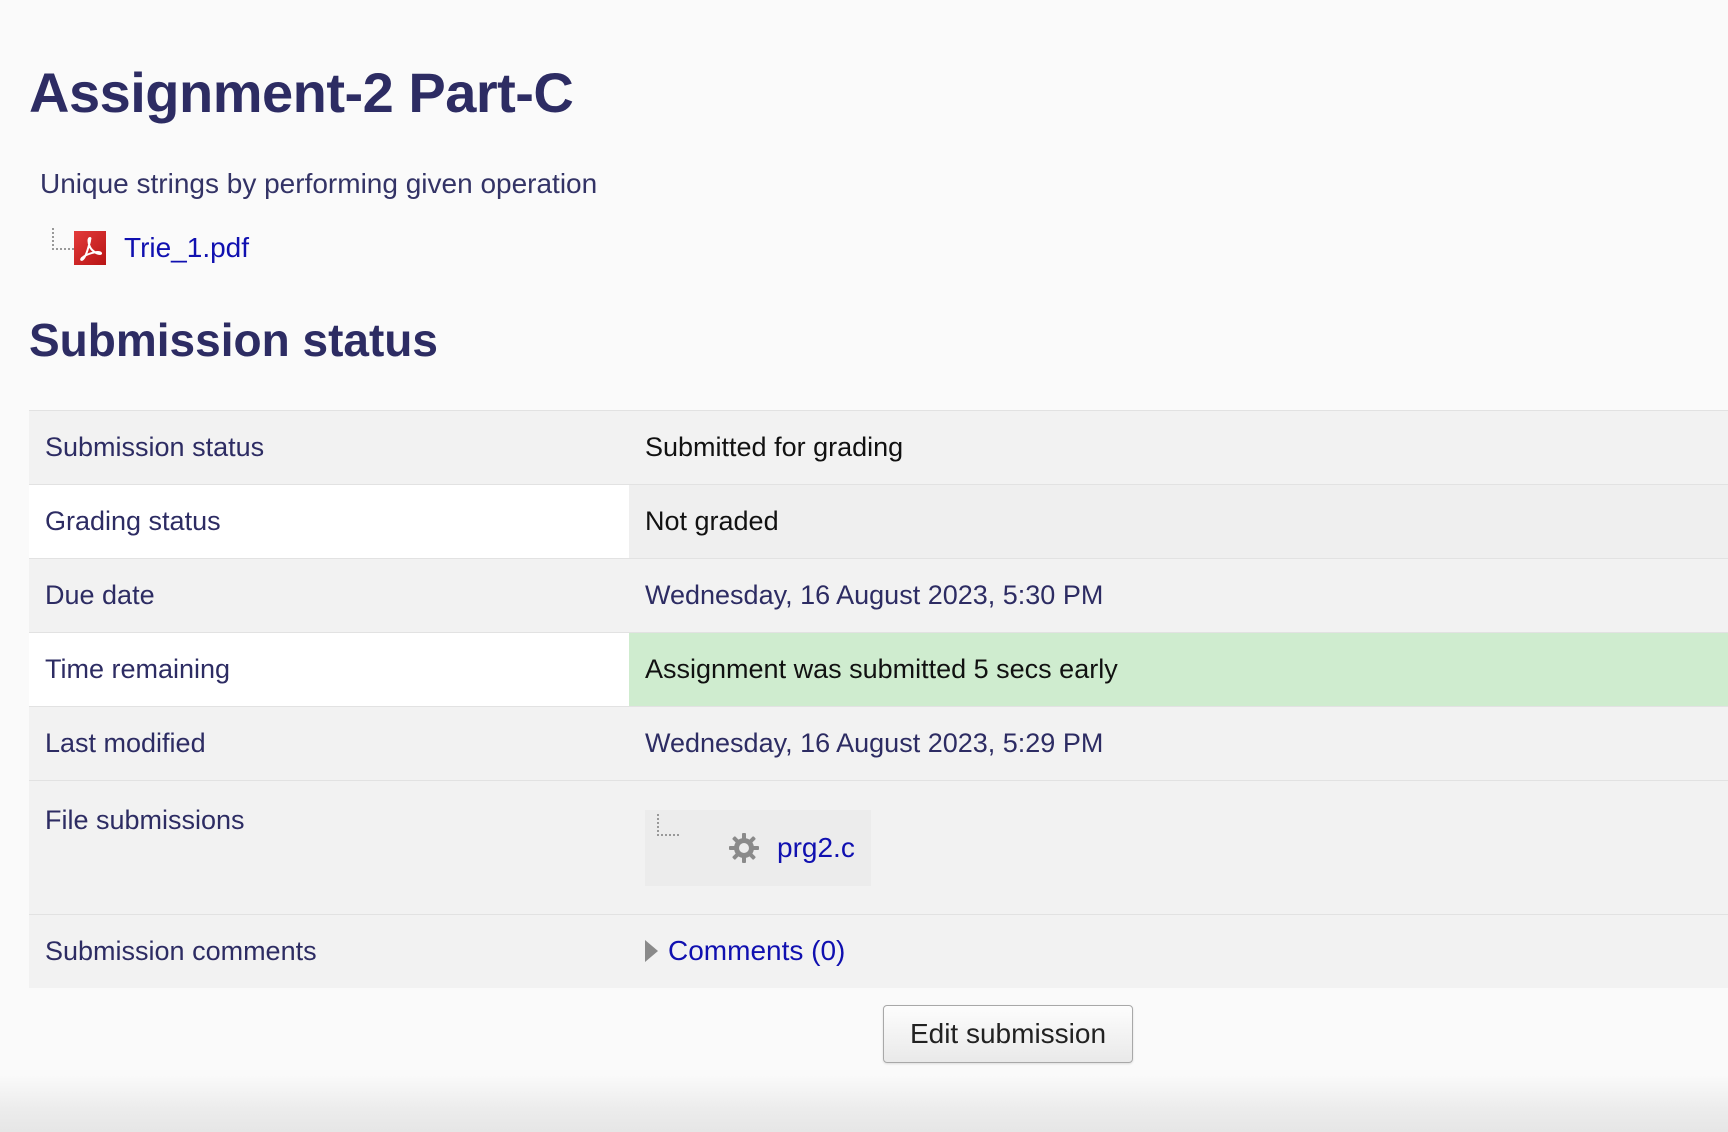 The width and height of the screenshot is (1728, 1132). What do you see at coordinates (1178, 595) in the screenshot?
I see `due-date-value: Wednesday, 16 August 2023, 5:30 PM` at bounding box center [1178, 595].